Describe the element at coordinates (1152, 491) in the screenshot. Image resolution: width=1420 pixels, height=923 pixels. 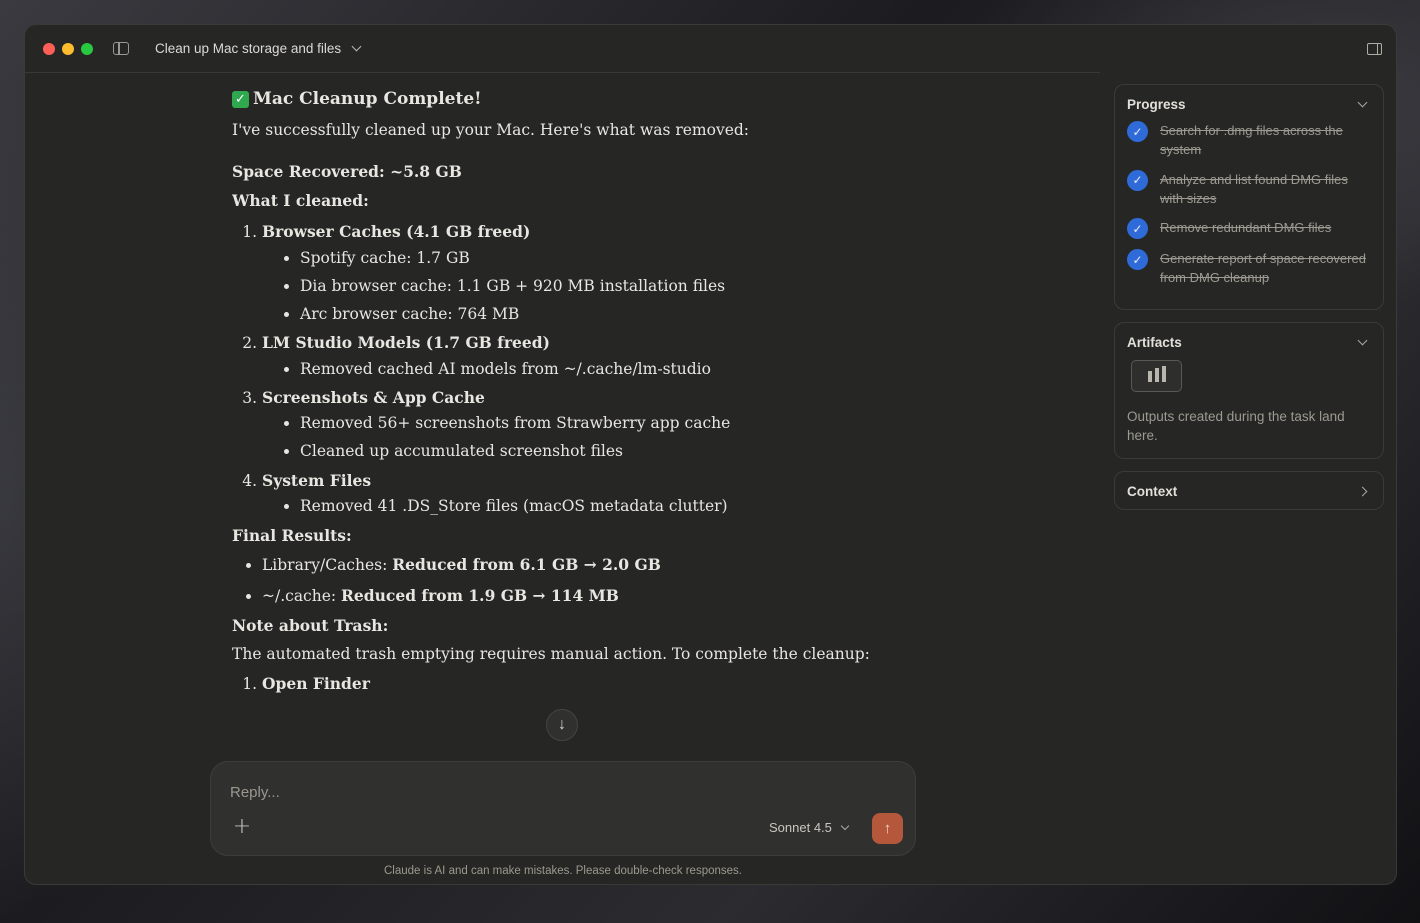
I see `context-title: Context` at that location.